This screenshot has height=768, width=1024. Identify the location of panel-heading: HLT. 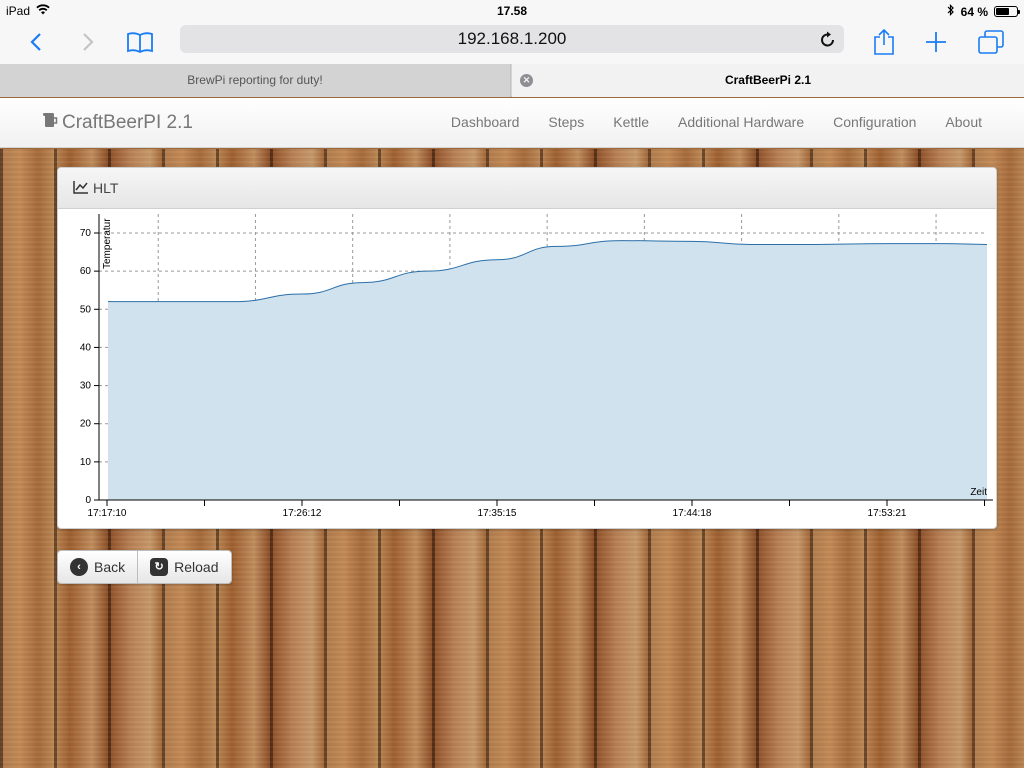
(527, 188).